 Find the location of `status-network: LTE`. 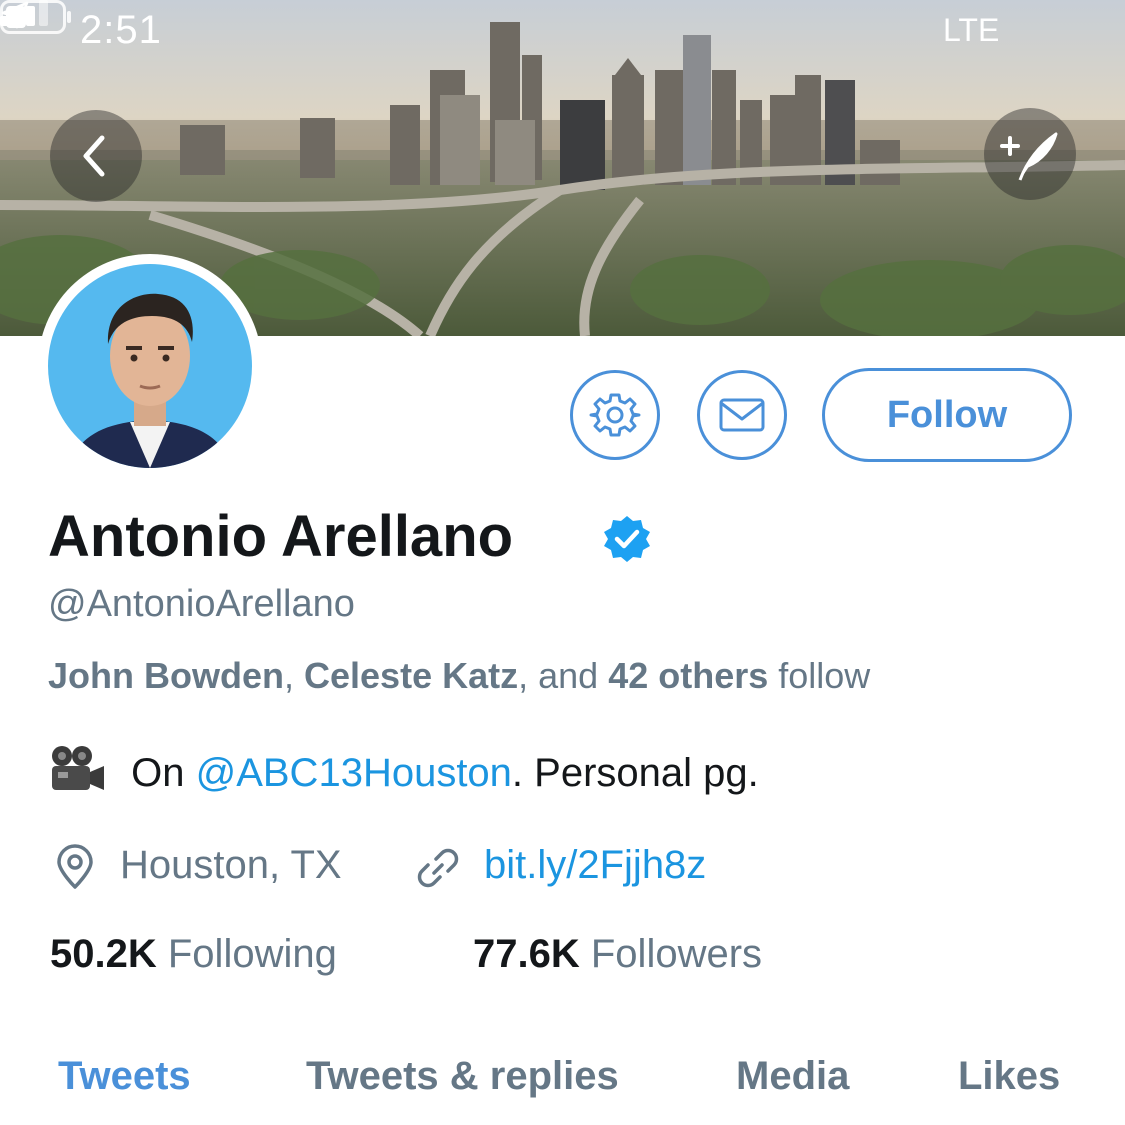

status-network: LTE is located at coordinates (971, 30).